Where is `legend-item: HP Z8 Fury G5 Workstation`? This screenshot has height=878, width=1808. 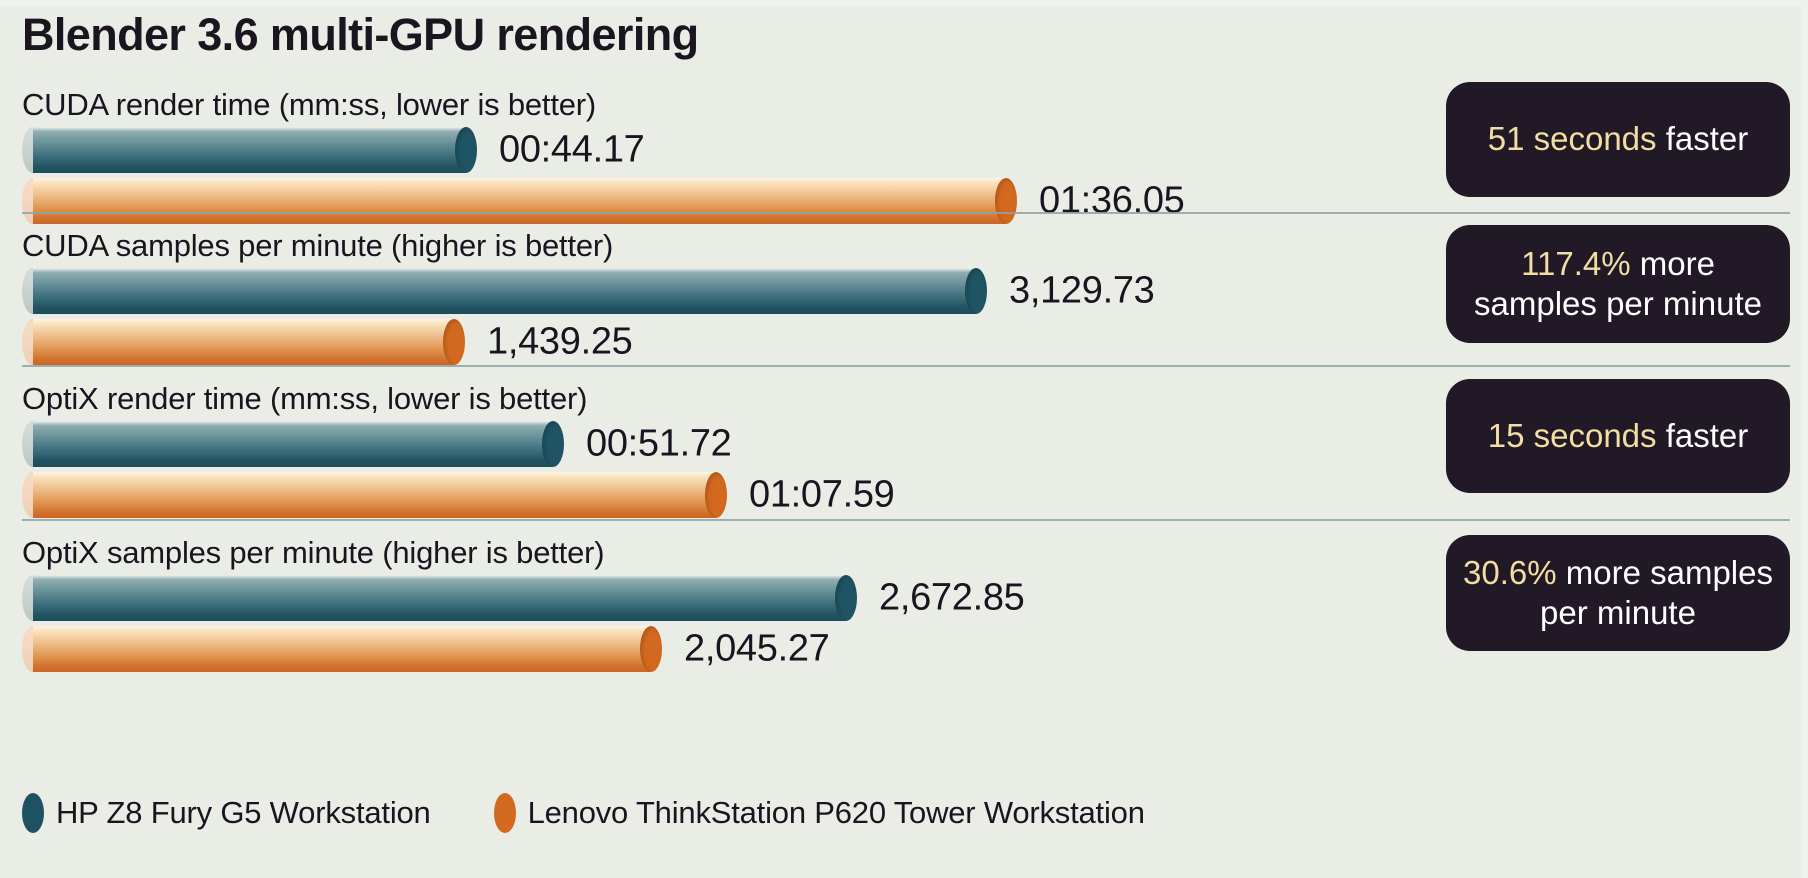 legend-item: HP Z8 Fury G5 Workstation is located at coordinates (226, 813).